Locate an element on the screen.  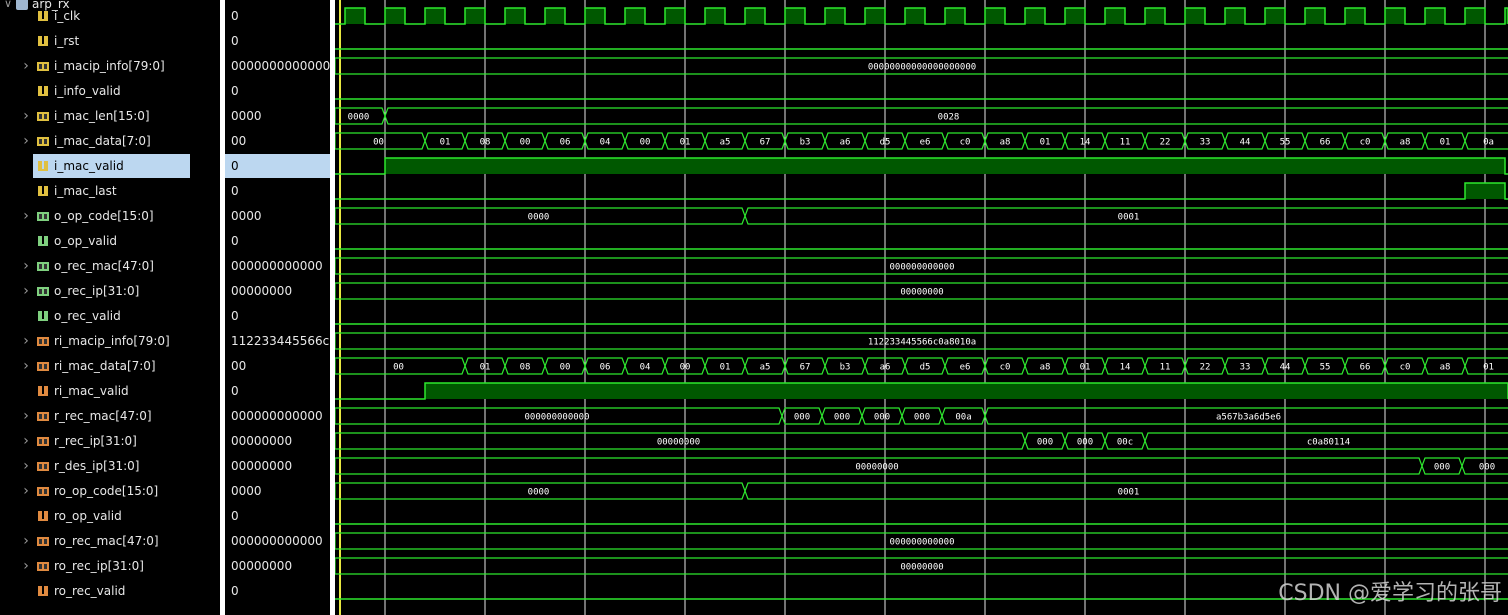
signal-row: i_mac_last is located at coordinates (110, 191).